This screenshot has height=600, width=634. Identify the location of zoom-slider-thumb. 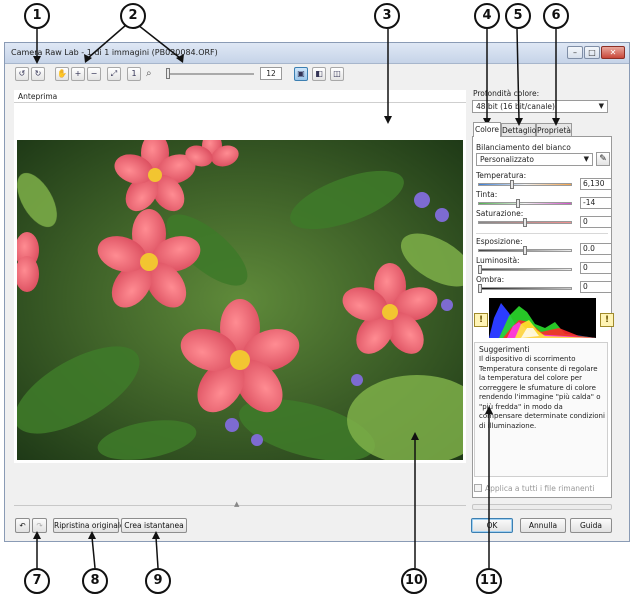
(168, 73).